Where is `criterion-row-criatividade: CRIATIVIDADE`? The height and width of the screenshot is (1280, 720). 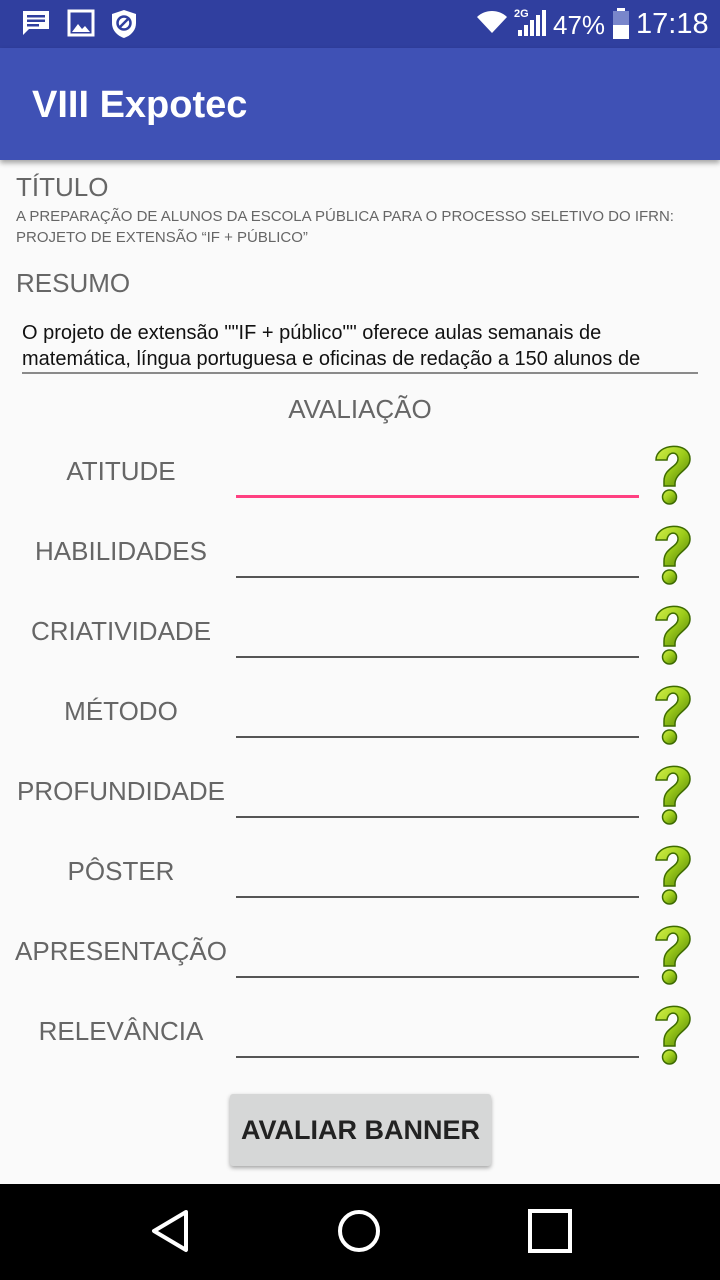
criterion-row-criatividade: CRIATIVIDADE is located at coordinates (360, 640).